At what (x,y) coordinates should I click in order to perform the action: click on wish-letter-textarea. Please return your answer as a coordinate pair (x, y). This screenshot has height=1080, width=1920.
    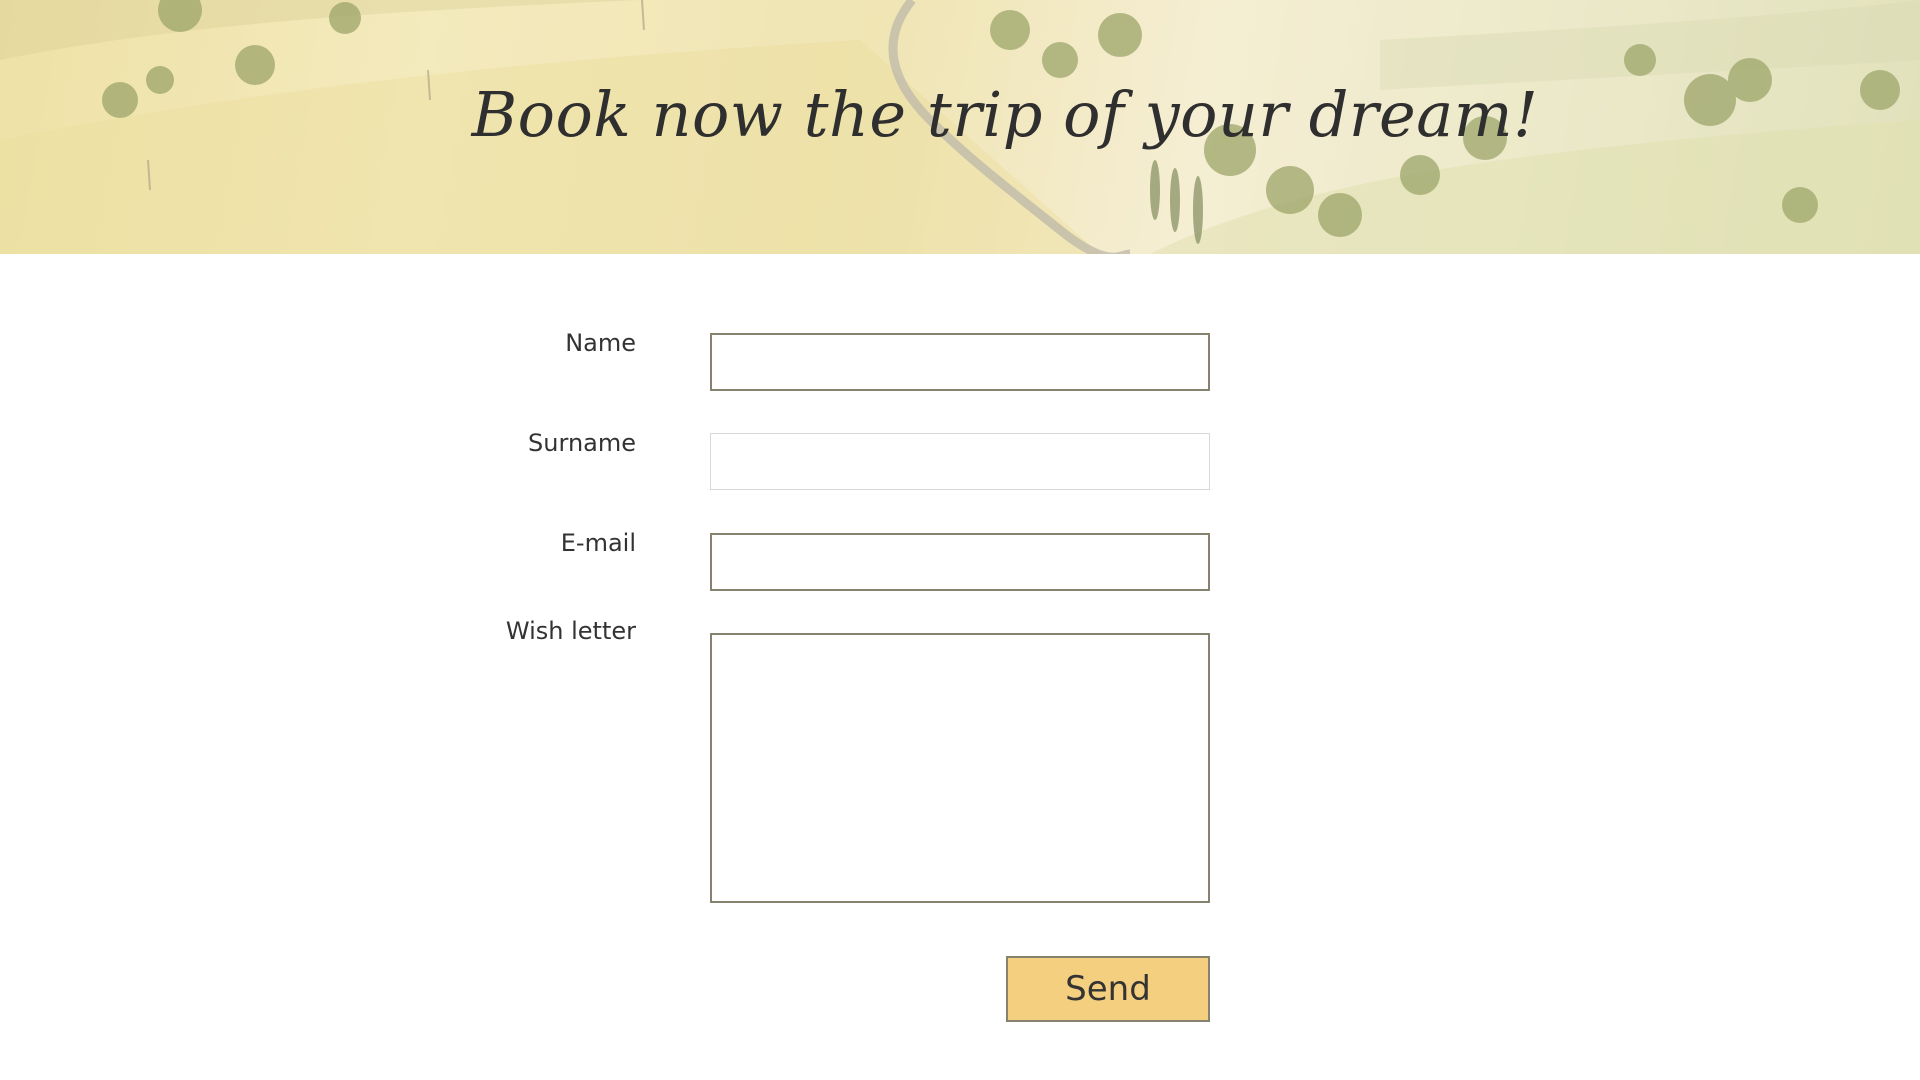
    Looking at the image, I should click on (960, 768).